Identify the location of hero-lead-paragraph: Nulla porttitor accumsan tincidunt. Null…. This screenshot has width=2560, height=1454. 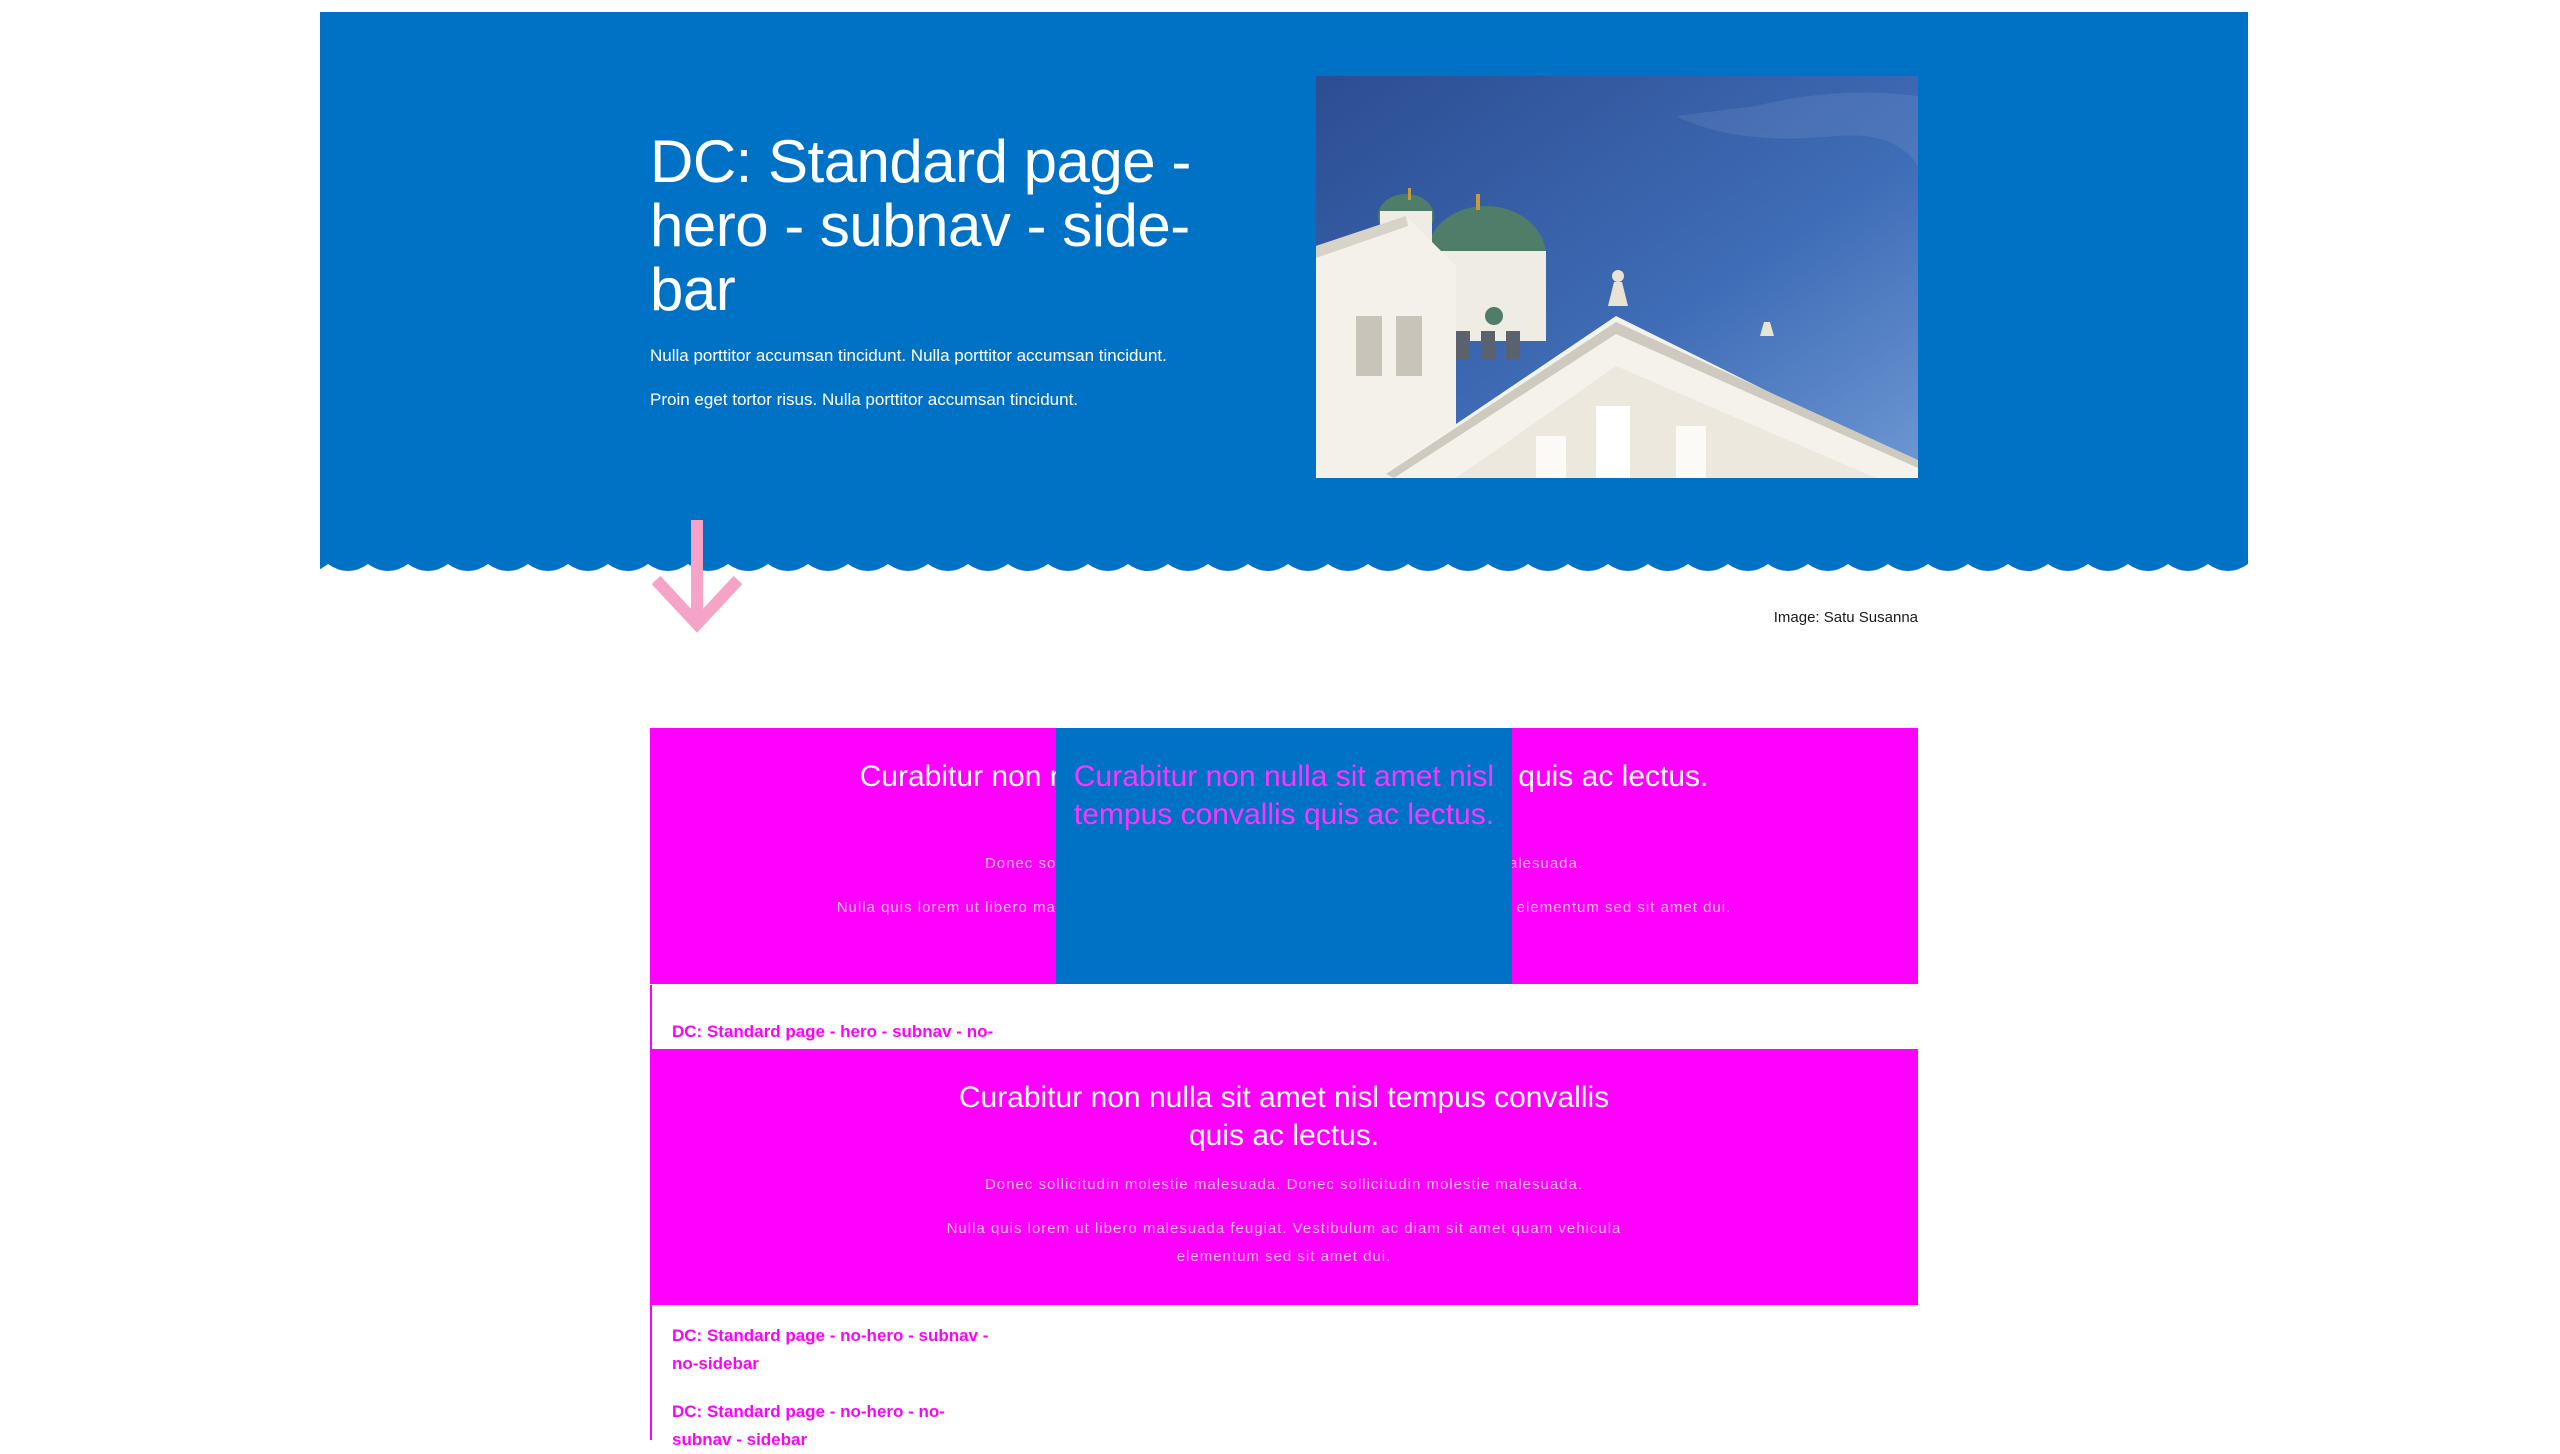
(908, 355).